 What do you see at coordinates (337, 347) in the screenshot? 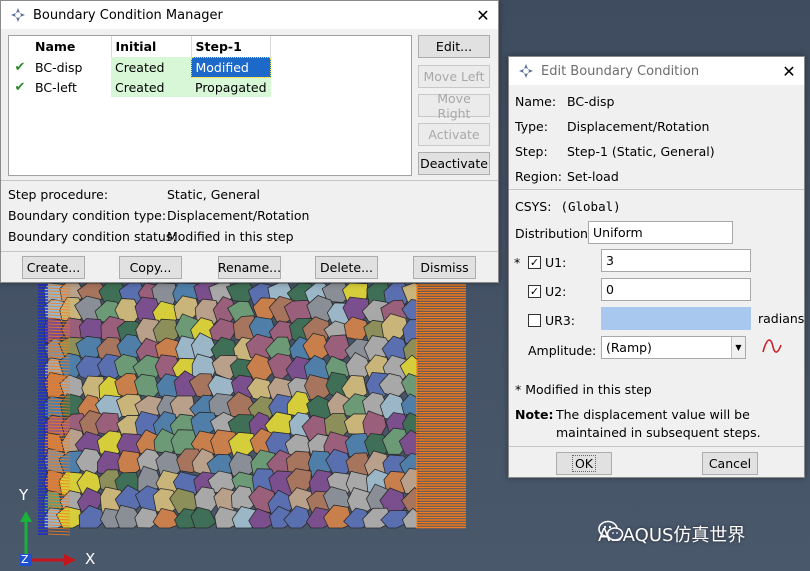
I see `grain` at bounding box center [337, 347].